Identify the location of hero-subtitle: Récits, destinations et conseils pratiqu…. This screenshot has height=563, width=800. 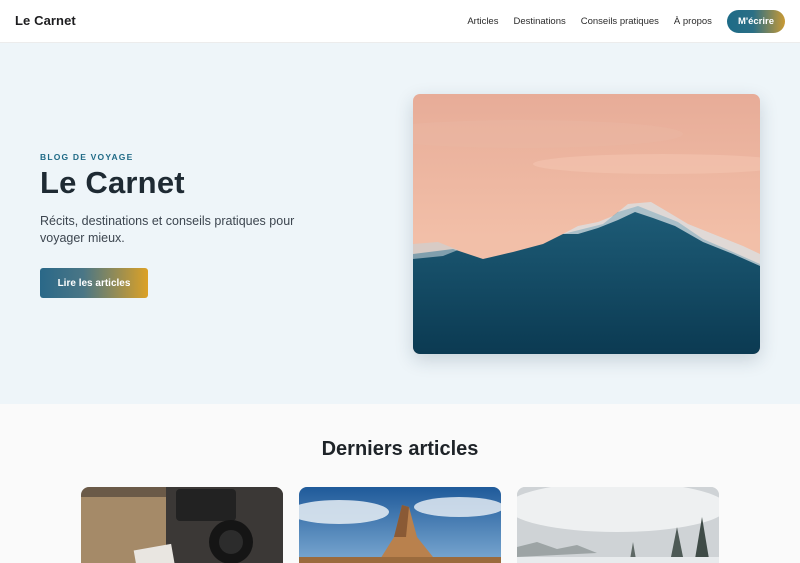
(167, 229).